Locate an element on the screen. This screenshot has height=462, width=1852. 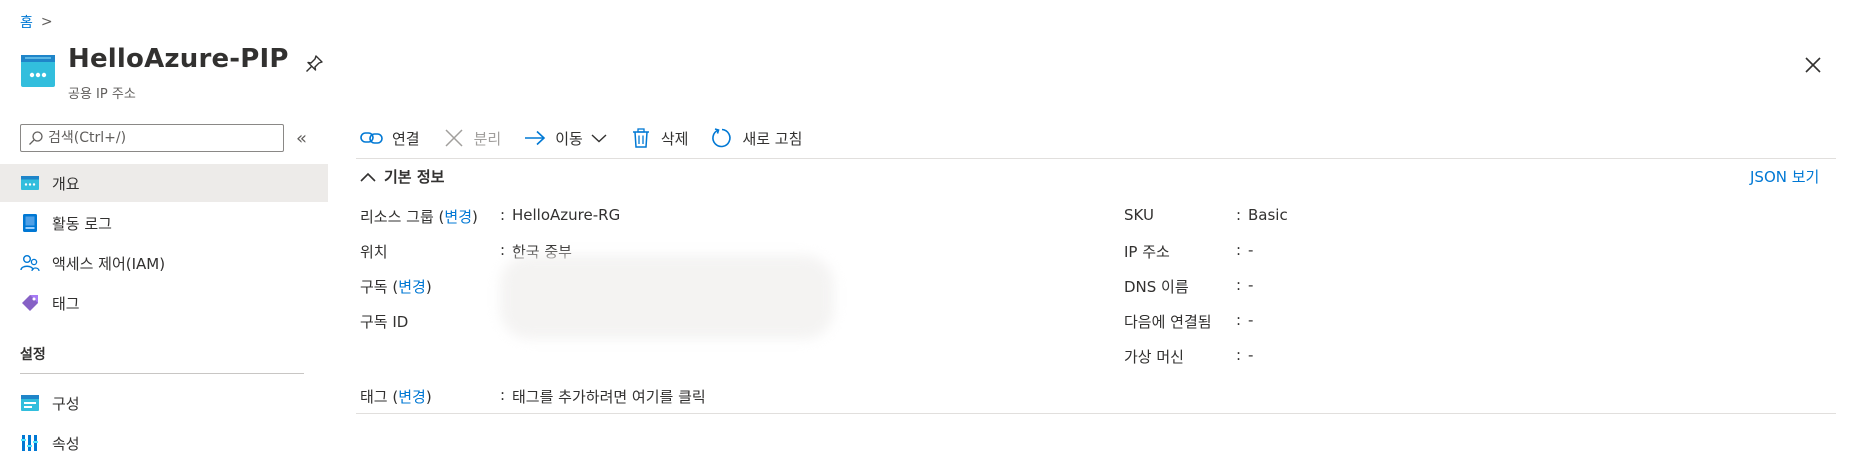
refresh-label: 새로 고침 is located at coordinates (772, 138).